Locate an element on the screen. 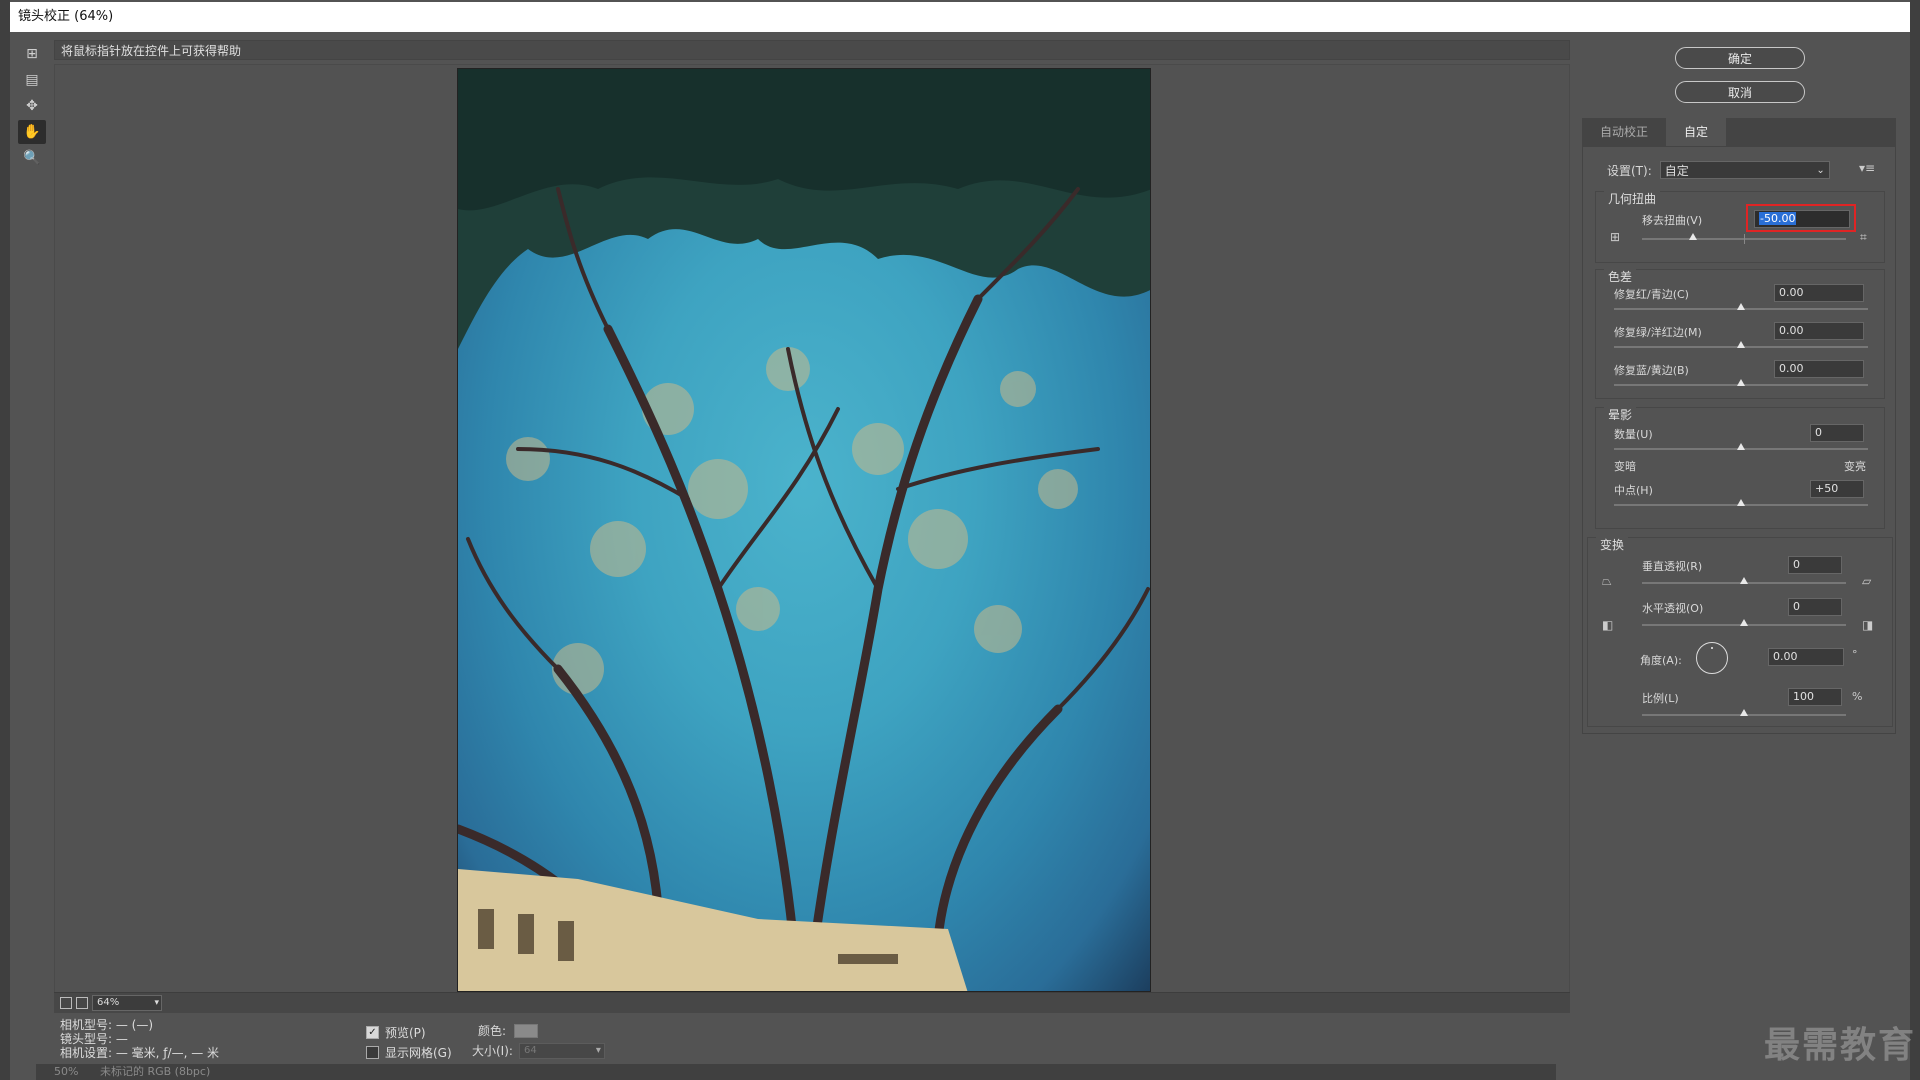 Image resolution: width=1920 pixels, height=1080 pixels. straighten-tool-icon: ▤ is located at coordinates (32, 80).